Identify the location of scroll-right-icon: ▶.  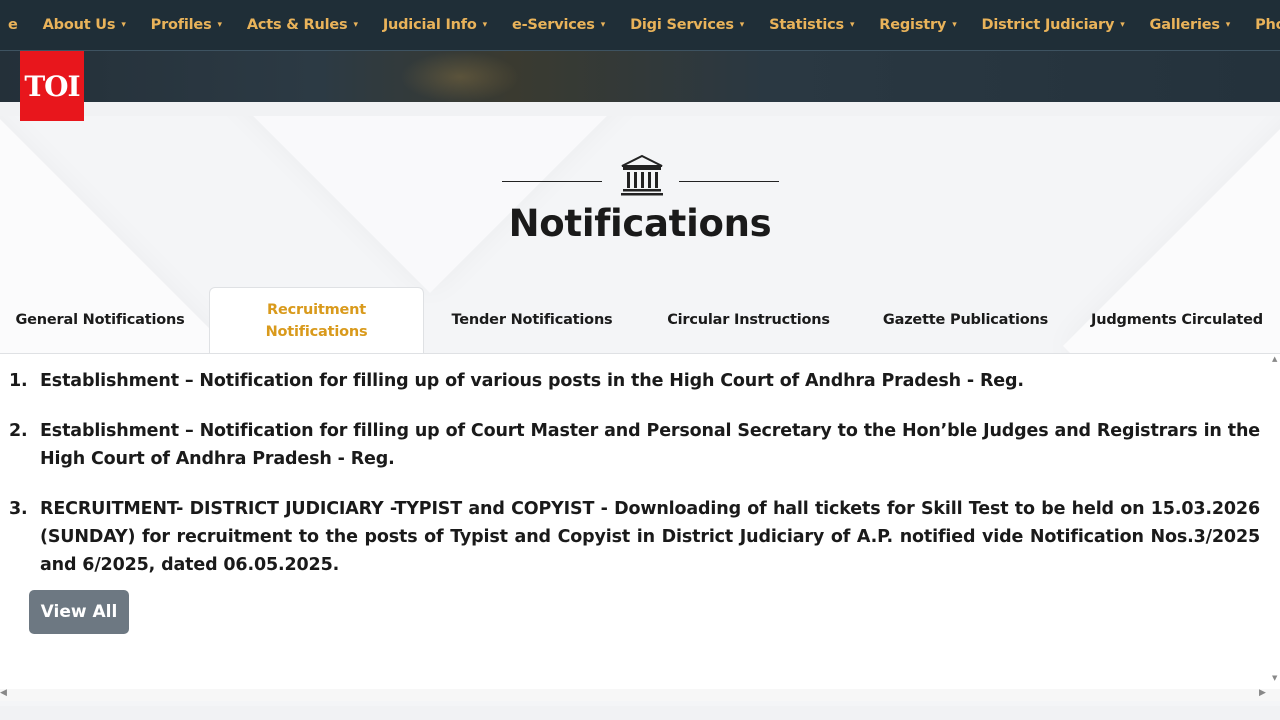
(1262, 693).